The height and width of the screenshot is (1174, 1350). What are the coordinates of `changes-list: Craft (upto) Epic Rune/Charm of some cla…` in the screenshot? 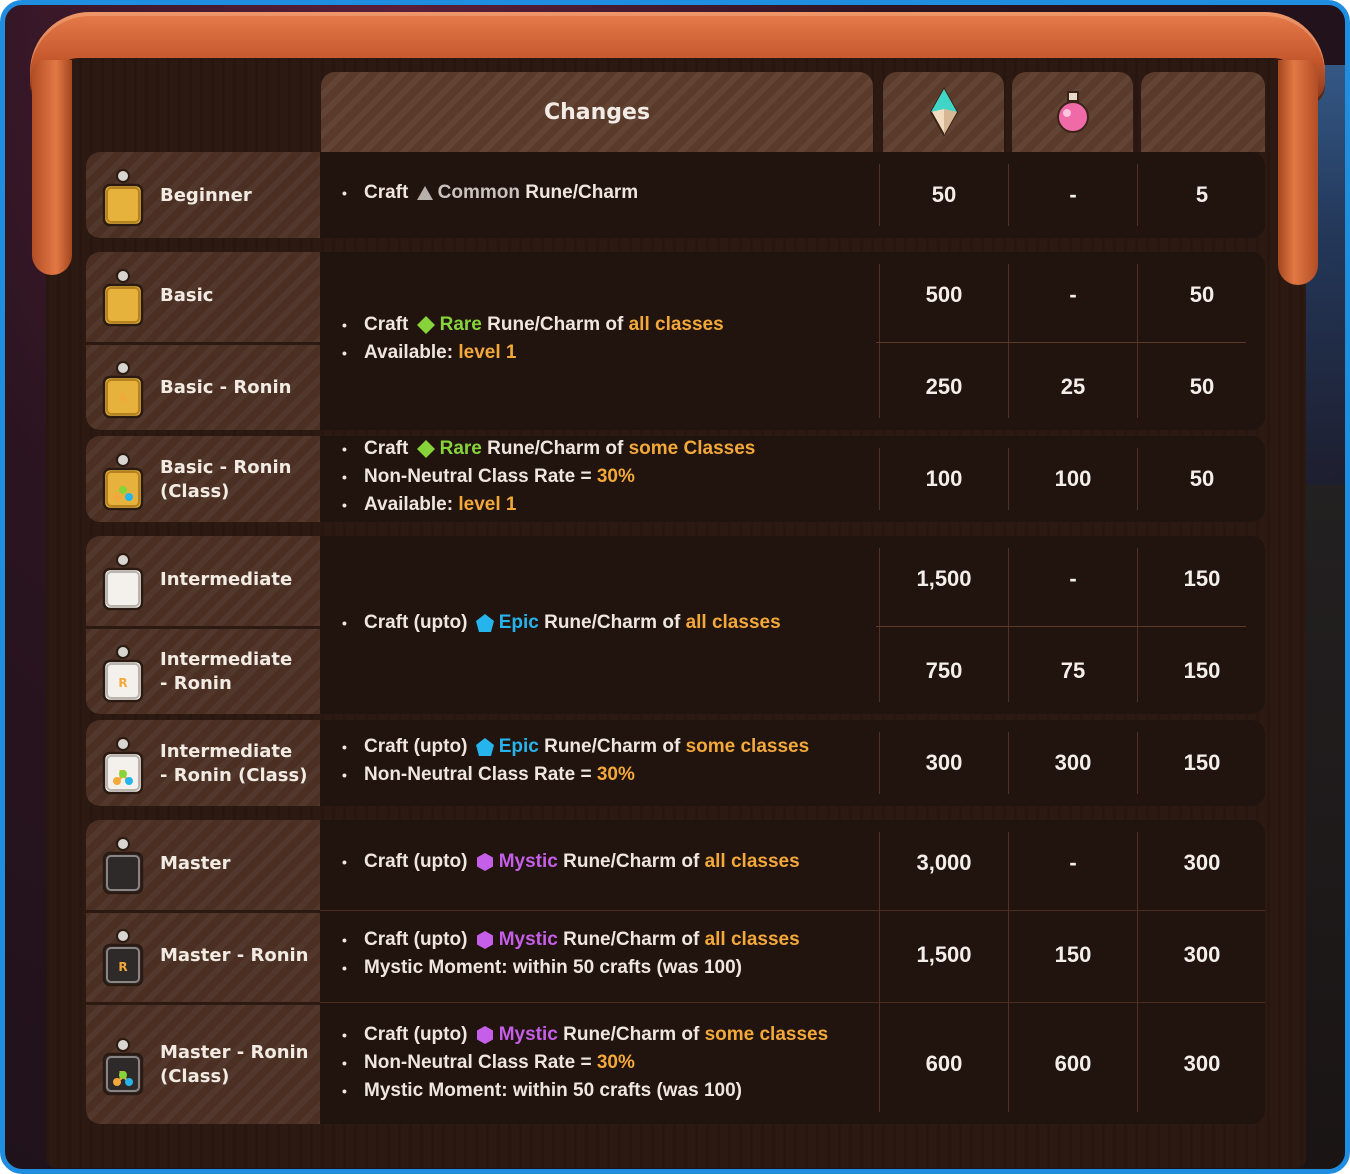 It's located at (575, 761).